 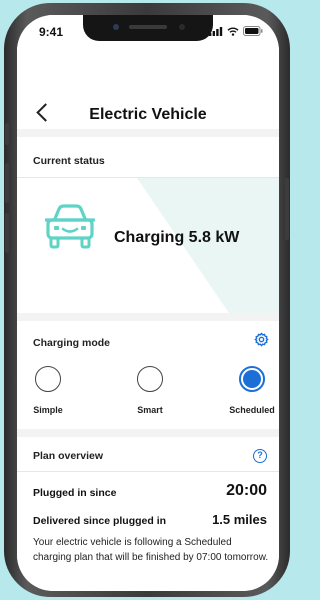 I want to click on app-header: Electric Vehicle, so click(x=148, y=89).